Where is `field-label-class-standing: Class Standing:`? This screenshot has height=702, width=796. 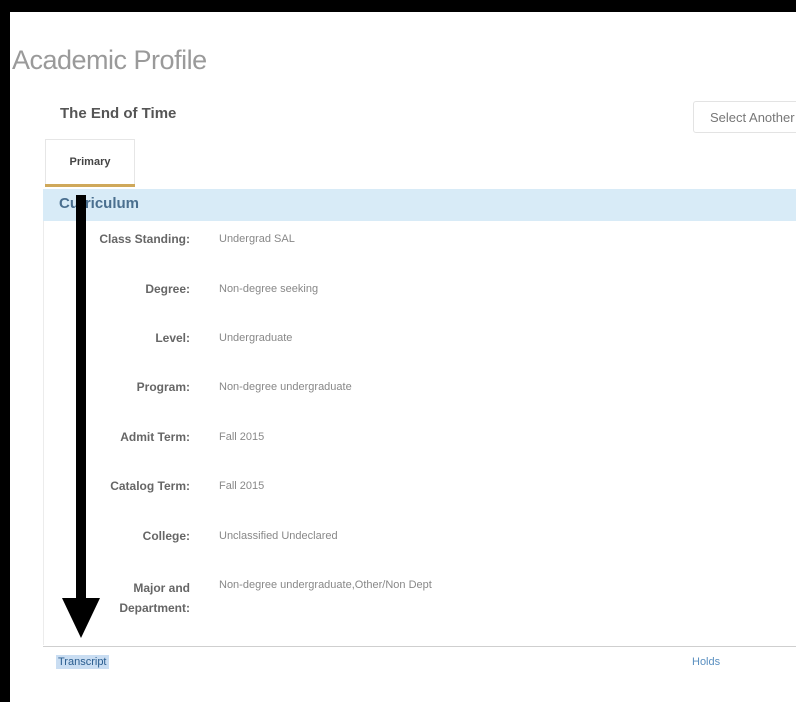
field-label-class-standing: Class Standing: is located at coordinates (144, 239).